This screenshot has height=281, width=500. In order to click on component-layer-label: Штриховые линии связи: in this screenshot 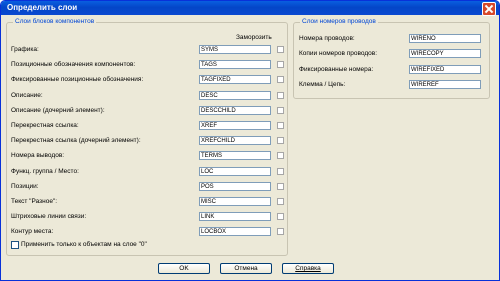, I will do `click(49, 216)`.